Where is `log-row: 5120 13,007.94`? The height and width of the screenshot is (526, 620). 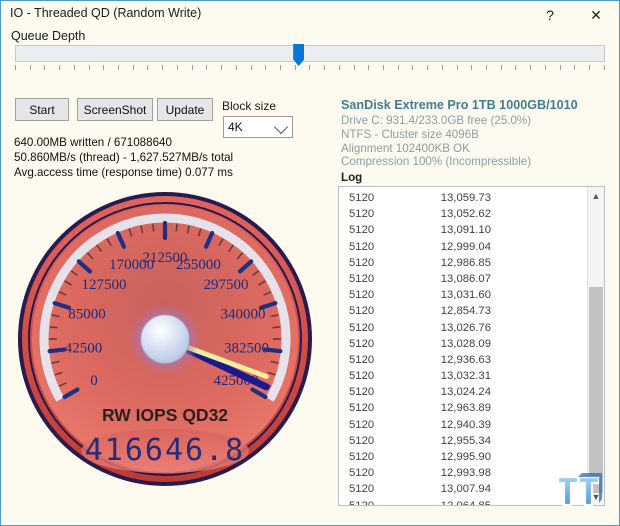 log-row: 5120 13,007.94 is located at coordinates (463, 489).